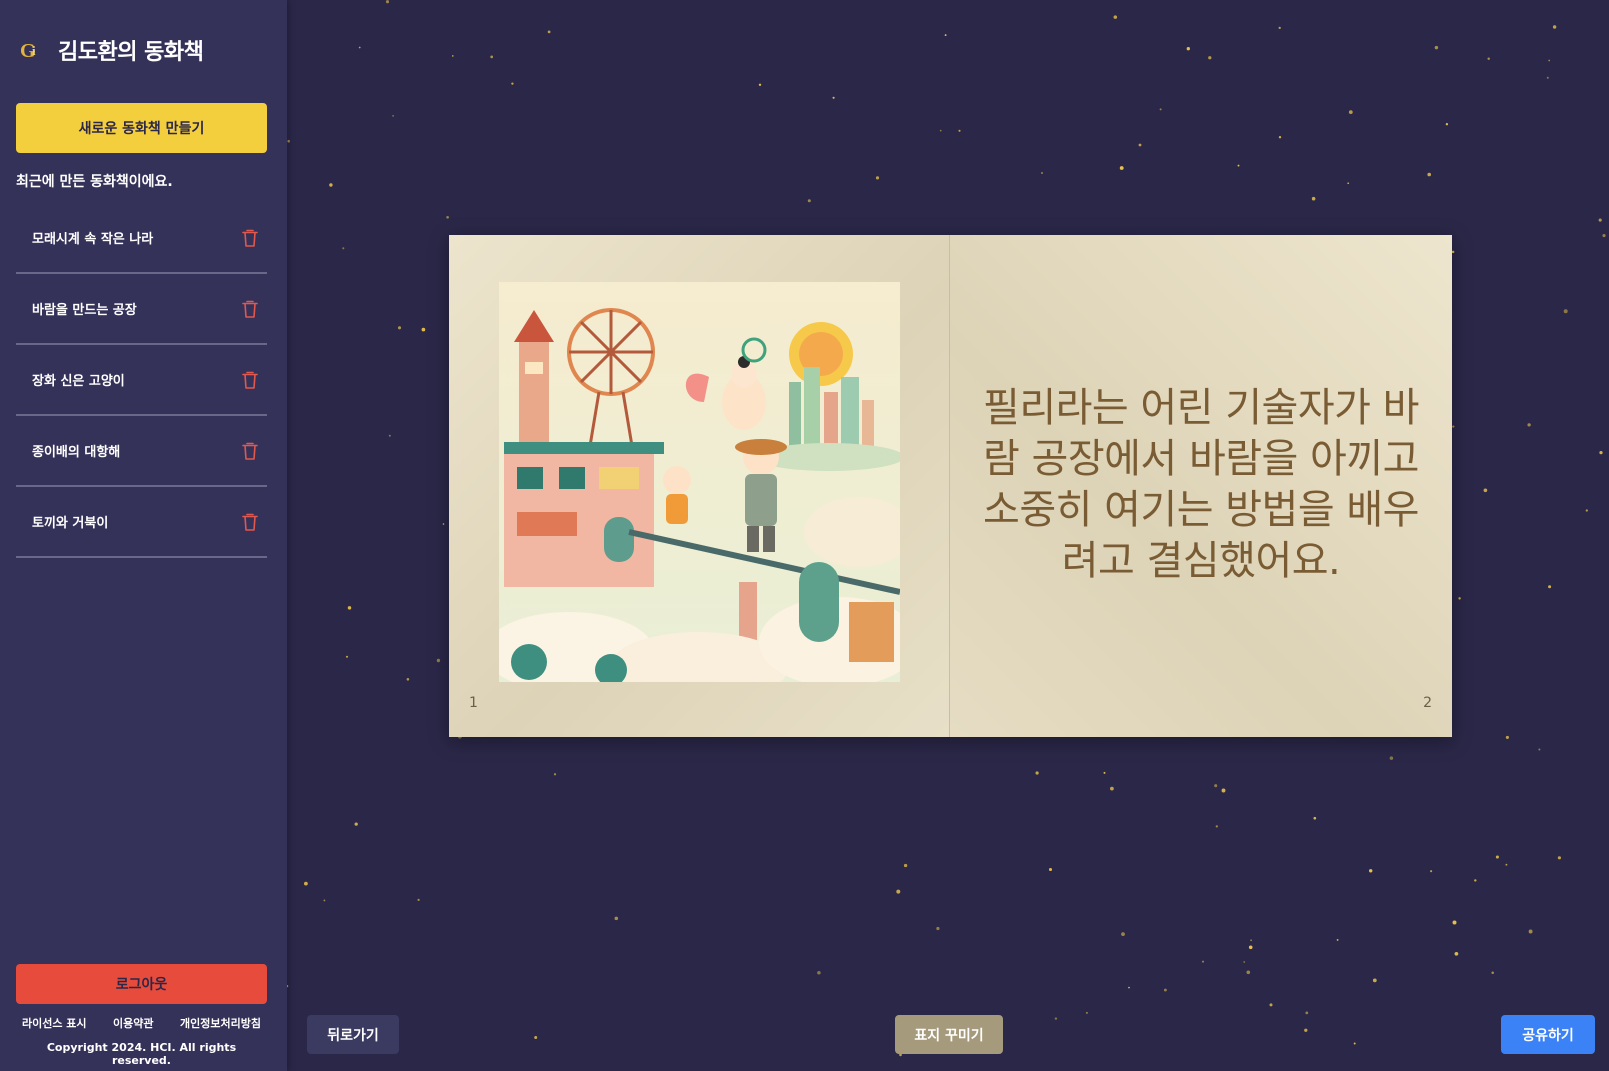 The height and width of the screenshot is (1071, 1609). I want to click on page-number-right: 2, so click(1427, 703).